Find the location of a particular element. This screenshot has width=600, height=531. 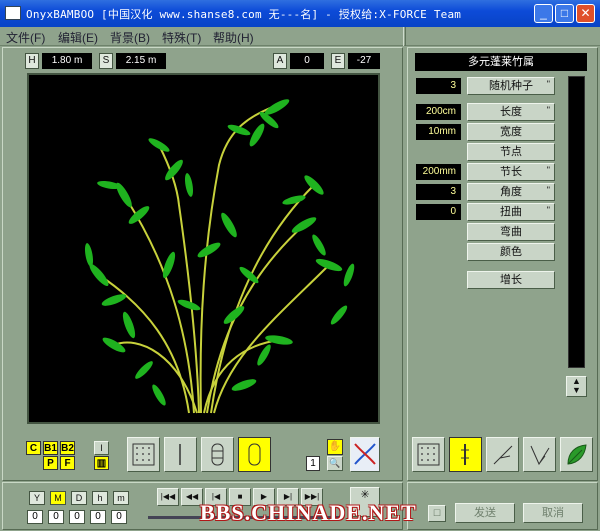

ground-toggle: ▥ is located at coordinates (101, 463).